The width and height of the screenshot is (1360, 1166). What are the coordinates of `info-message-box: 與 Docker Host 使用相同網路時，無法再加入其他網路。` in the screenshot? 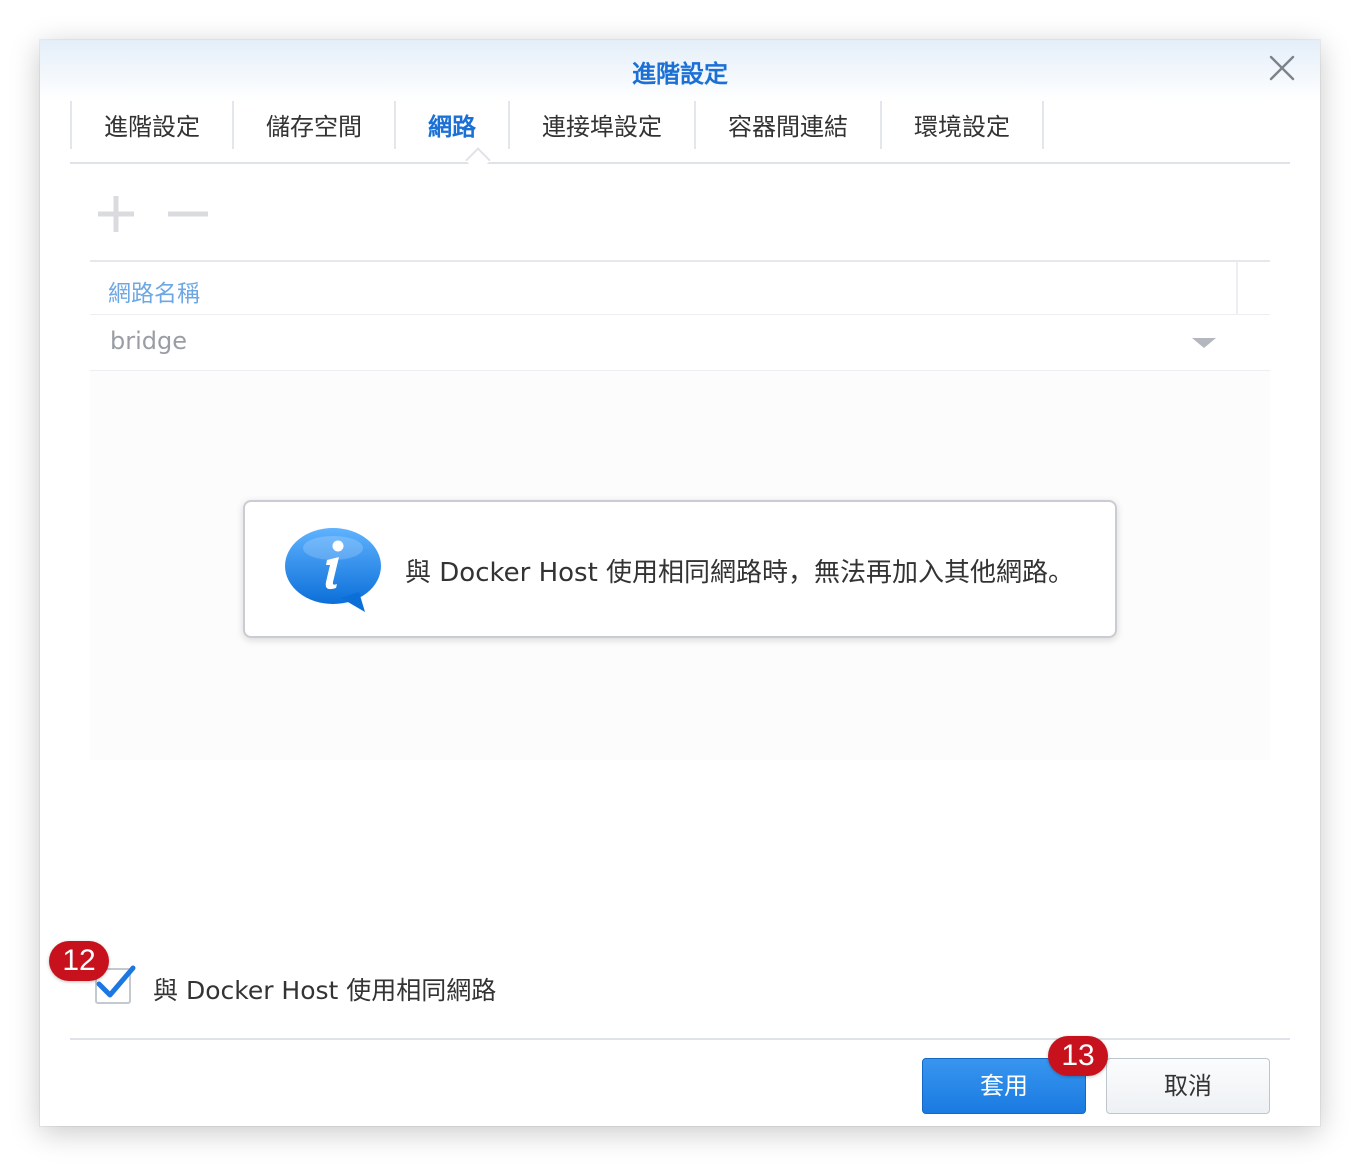 It's located at (680, 569).